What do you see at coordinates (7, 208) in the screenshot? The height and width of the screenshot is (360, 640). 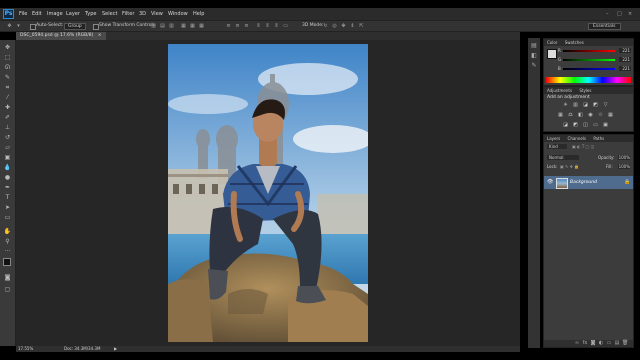 I see `path-select-tool-icon: ➤` at bounding box center [7, 208].